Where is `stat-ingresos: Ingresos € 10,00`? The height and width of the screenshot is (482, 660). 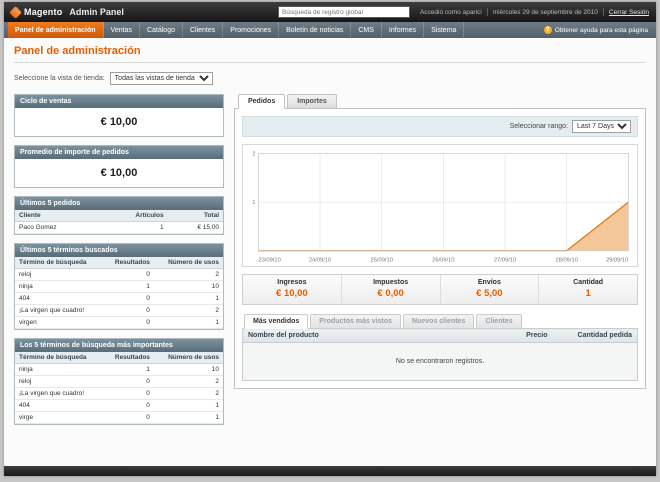 stat-ingresos: Ingresos € 10,00 is located at coordinates (292, 290).